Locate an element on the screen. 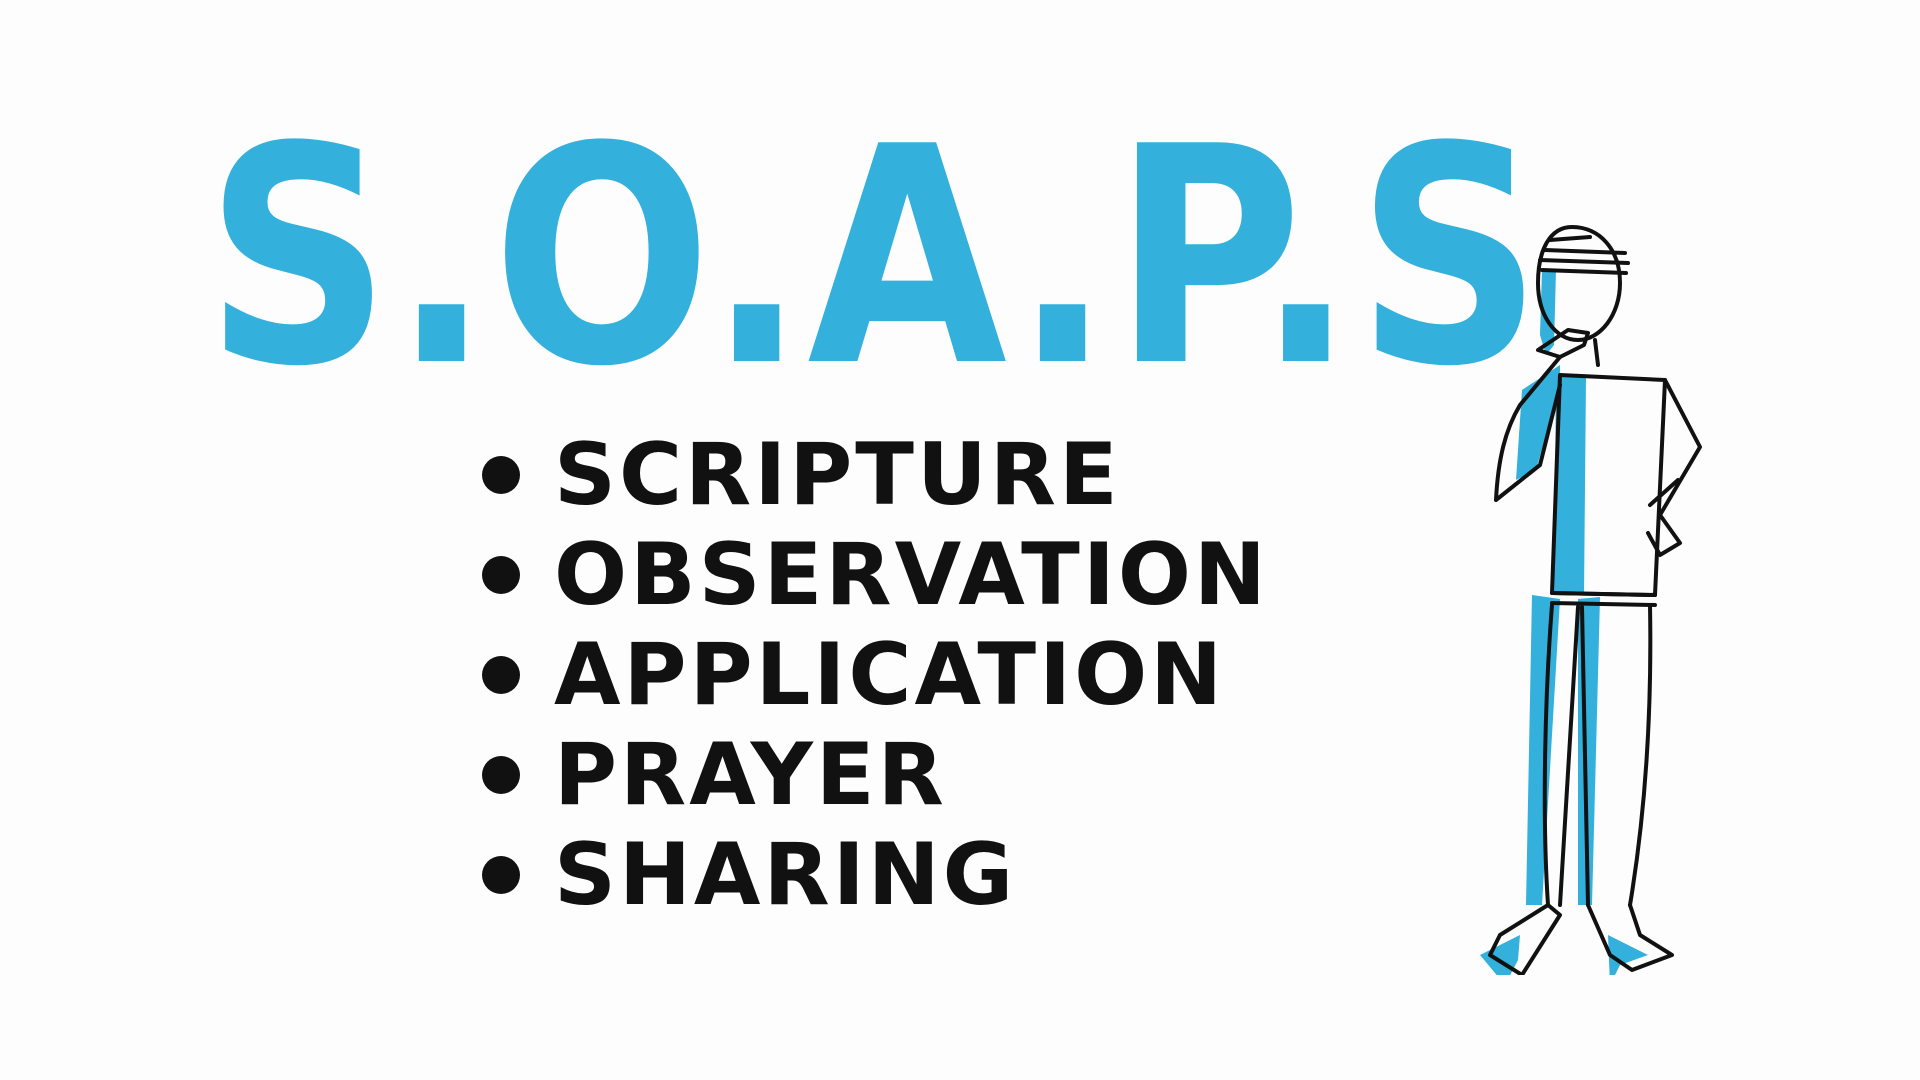 This screenshot has width=1920, height=1080. list-item-label: PRAYER is located at coordinates (750, 775).